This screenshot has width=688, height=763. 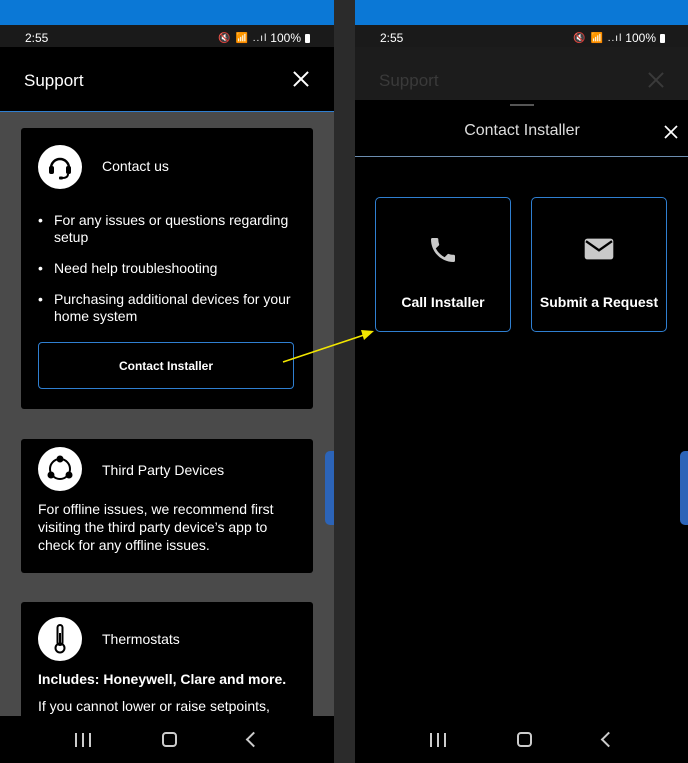 What do you see at coordinates (163, 470) in the screenshot?
I see `third-party-title: Third Party Devices` at bounding box center [163, 470].